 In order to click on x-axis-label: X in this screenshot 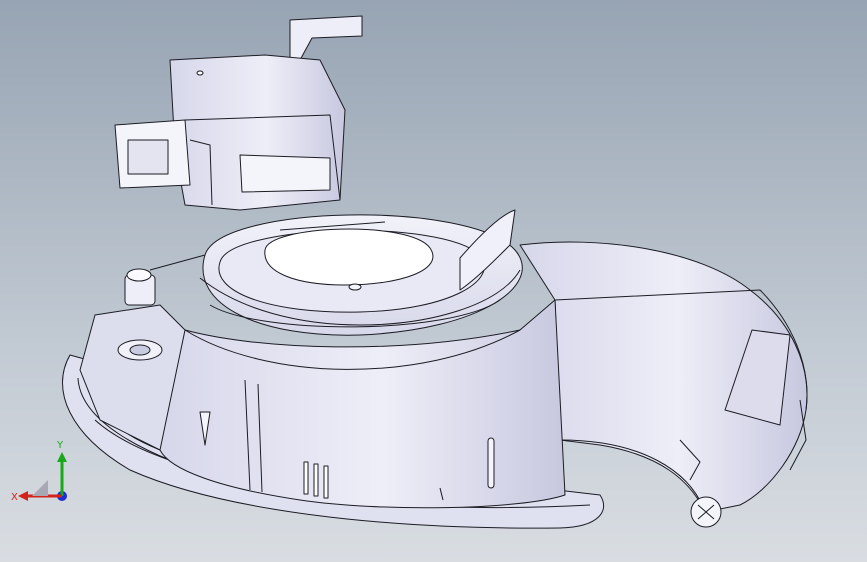, I will do `click(14, 497)`.